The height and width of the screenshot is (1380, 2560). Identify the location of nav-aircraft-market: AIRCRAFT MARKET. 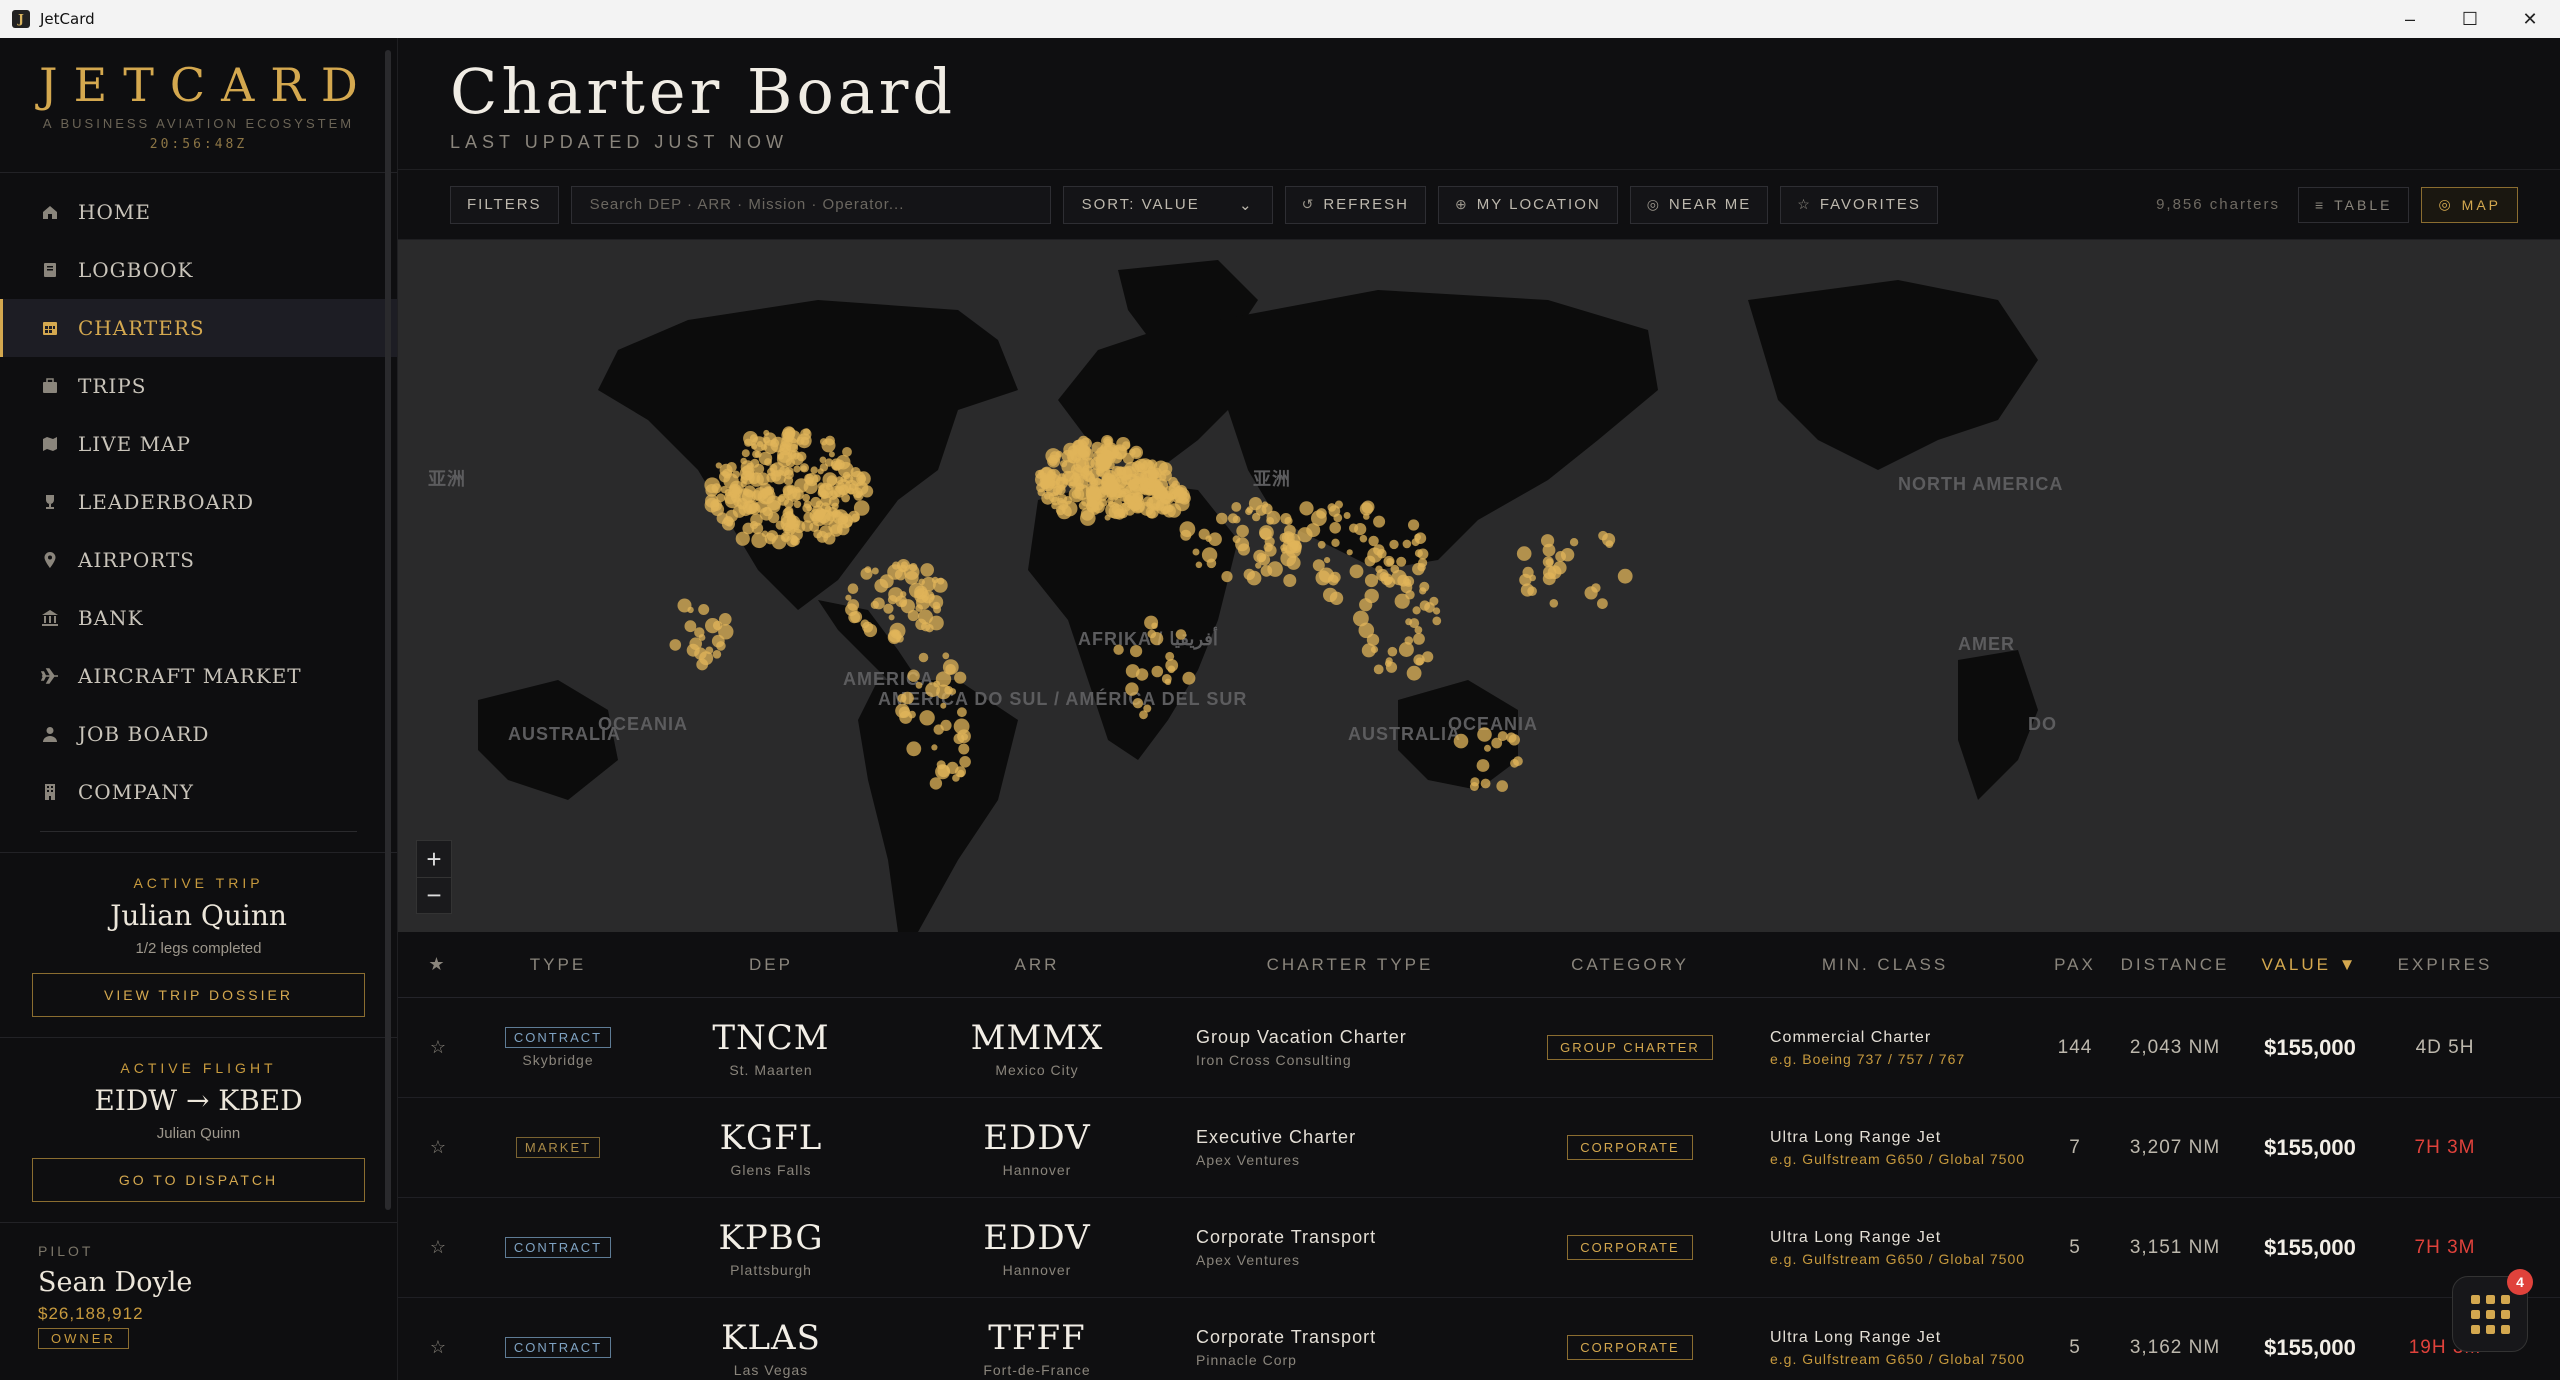
(198, 676).